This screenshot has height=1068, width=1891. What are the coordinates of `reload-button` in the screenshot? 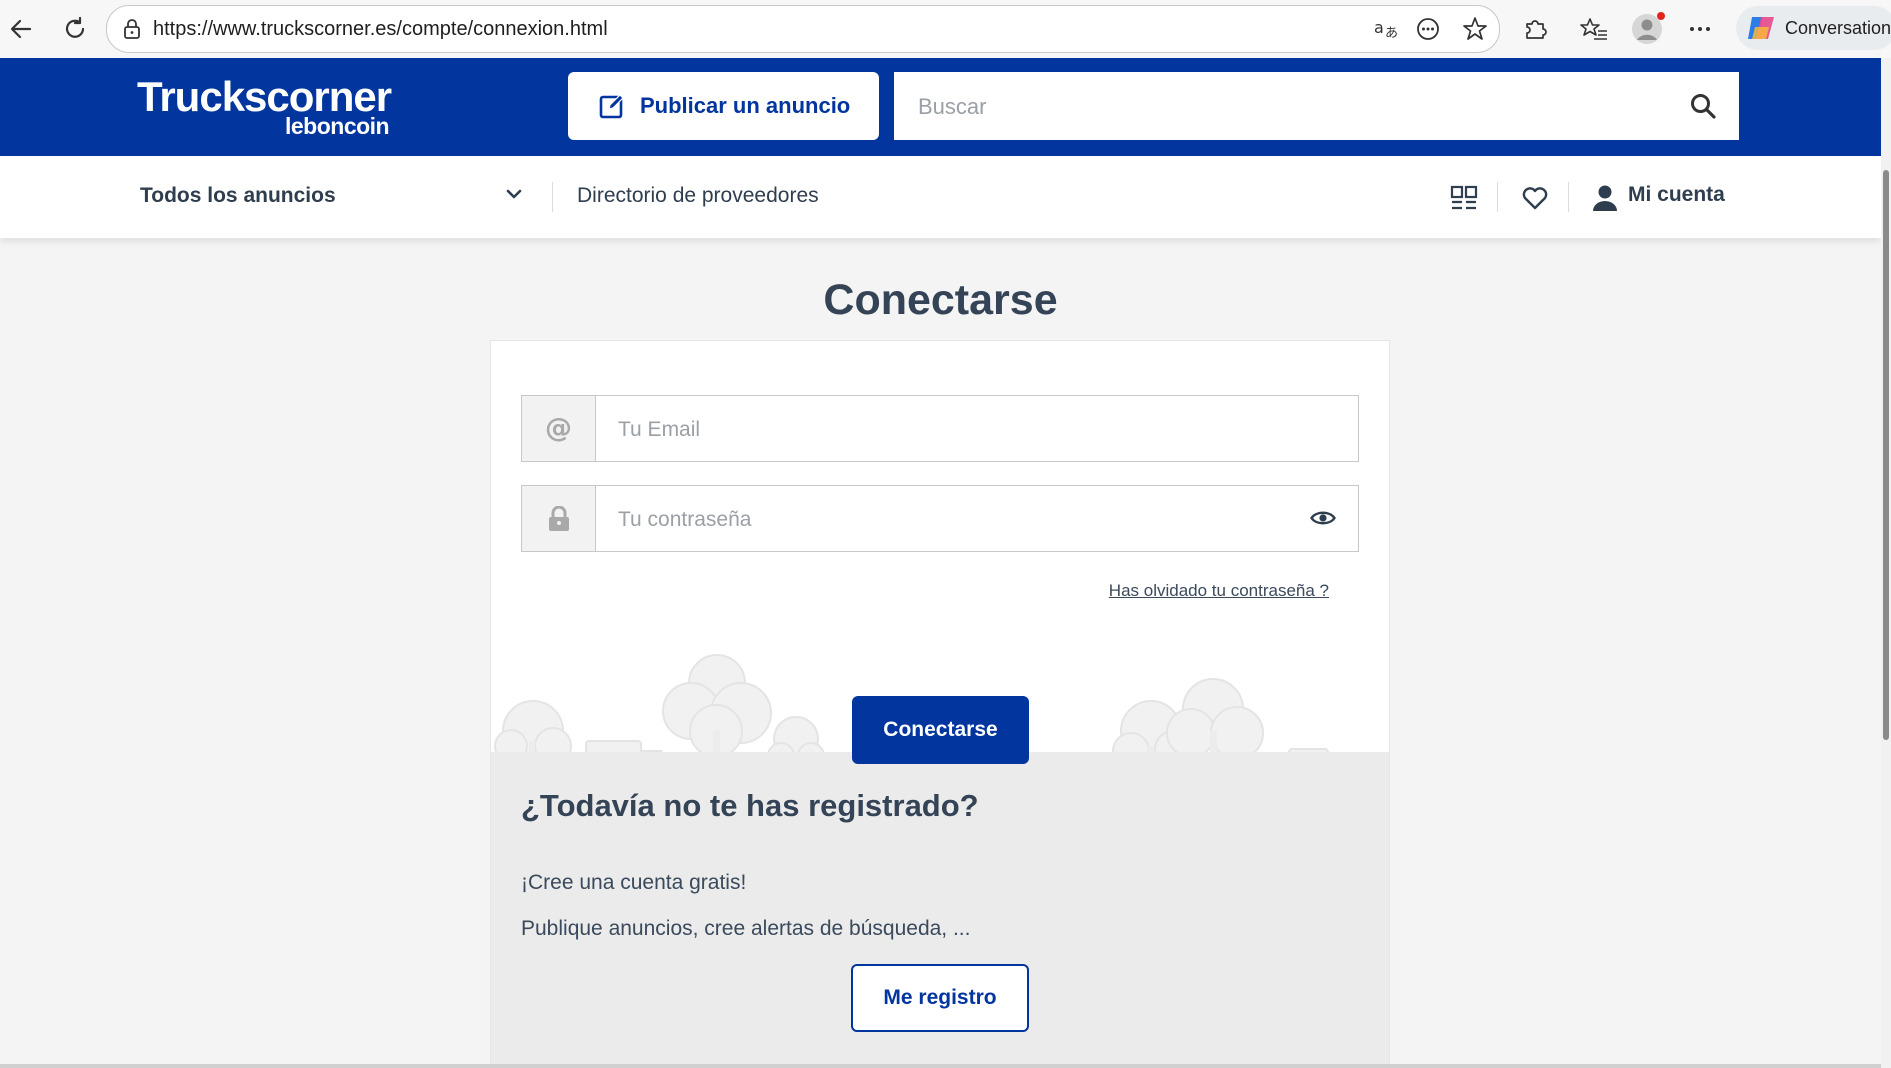 It's located at (75, 29).